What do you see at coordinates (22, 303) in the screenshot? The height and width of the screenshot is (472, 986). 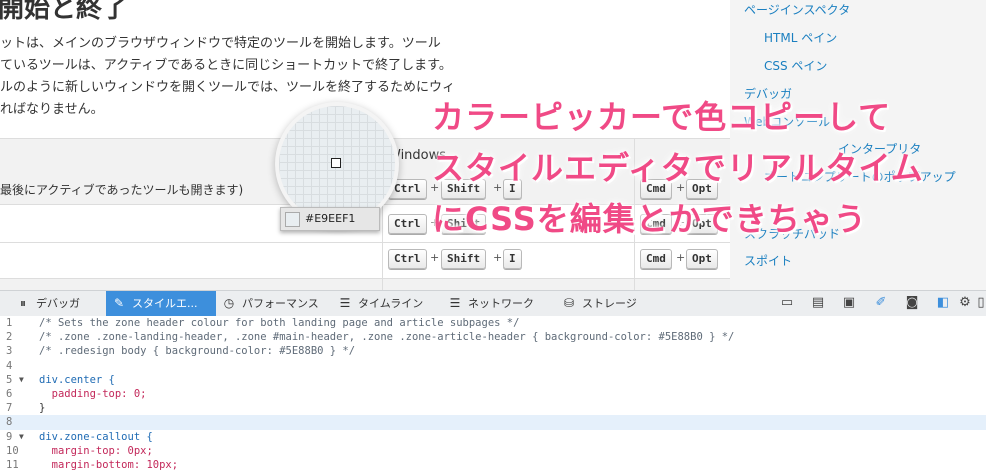 I see `pause-icon: ⏸` at bounding box center [22, 303].